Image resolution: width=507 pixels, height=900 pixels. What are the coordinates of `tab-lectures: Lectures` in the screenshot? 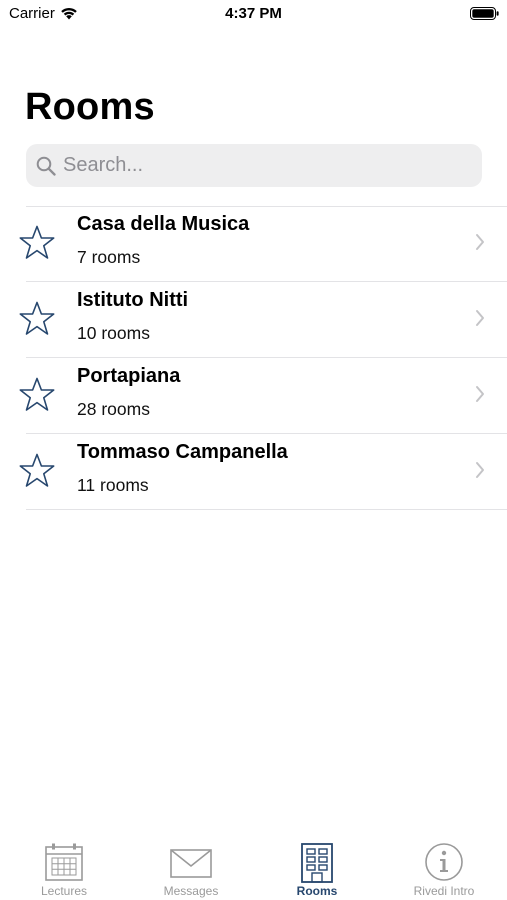 It's located at (64, 865).